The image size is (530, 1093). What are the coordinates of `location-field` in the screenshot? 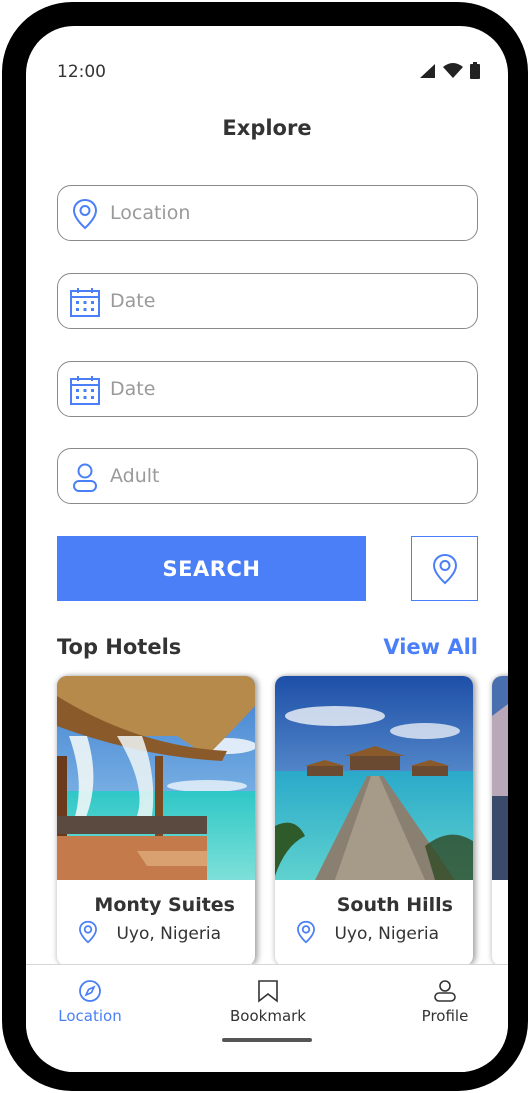 It's located at (267, 213).